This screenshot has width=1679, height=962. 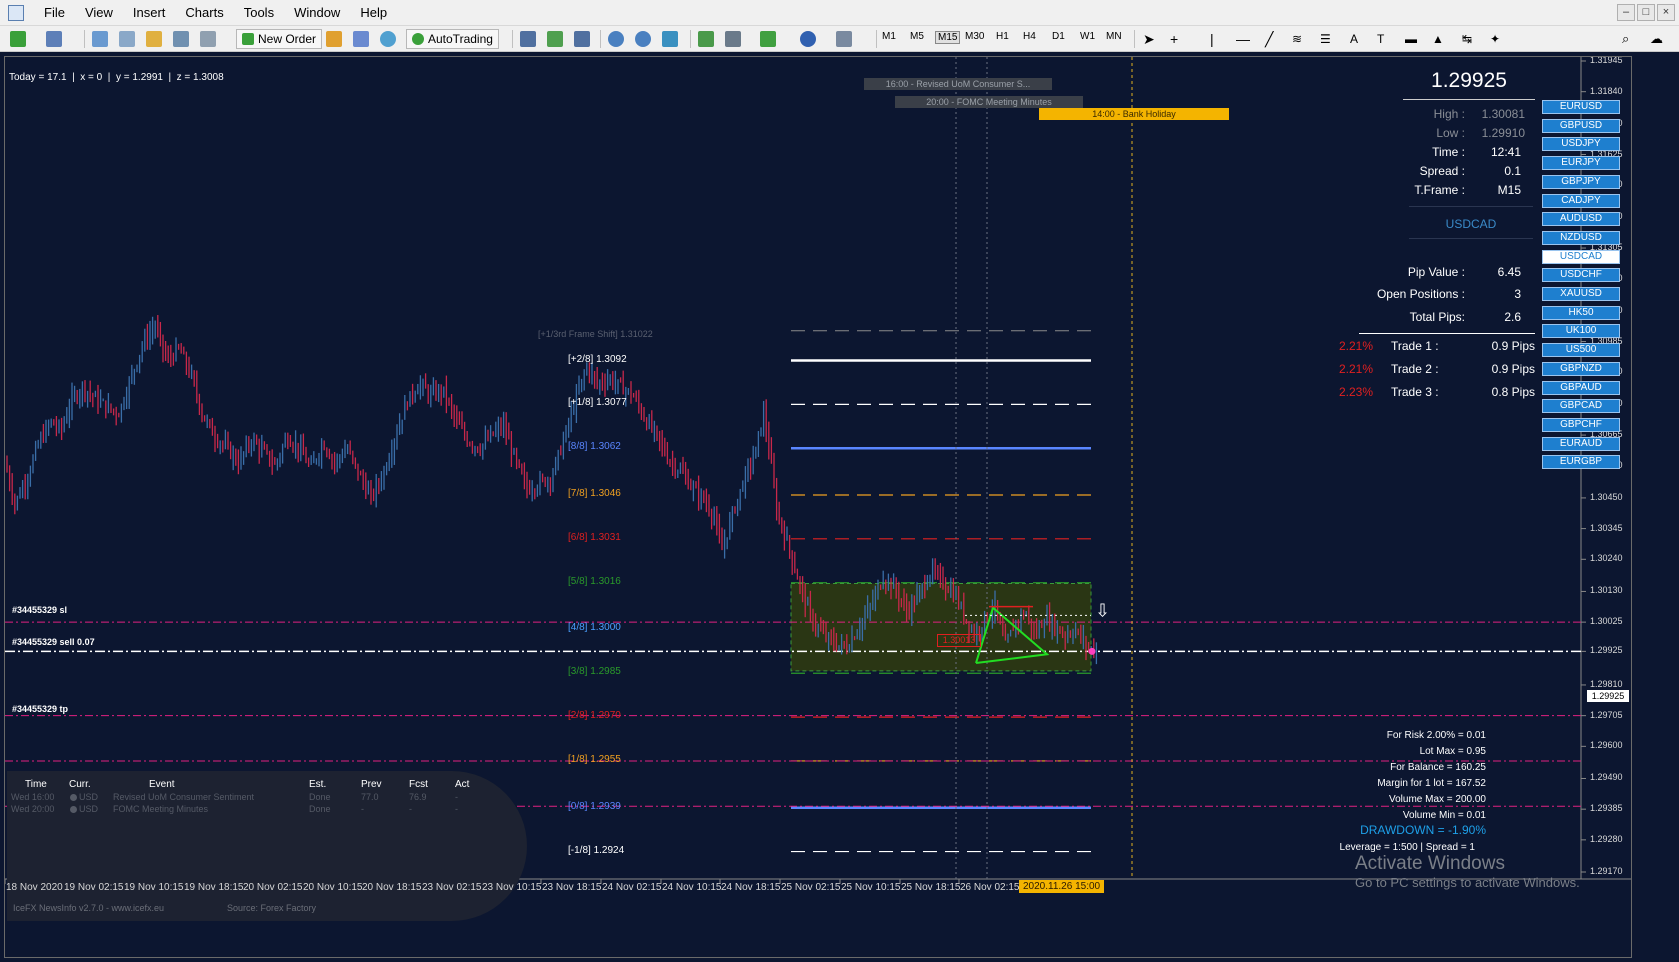 What do you see at coordinates (89, 908) in the screenshot?
I see `news-footer-left: IceFX NewsInfo v2.7.0 - www.icefx.eu` at bounding box center [89, 908].